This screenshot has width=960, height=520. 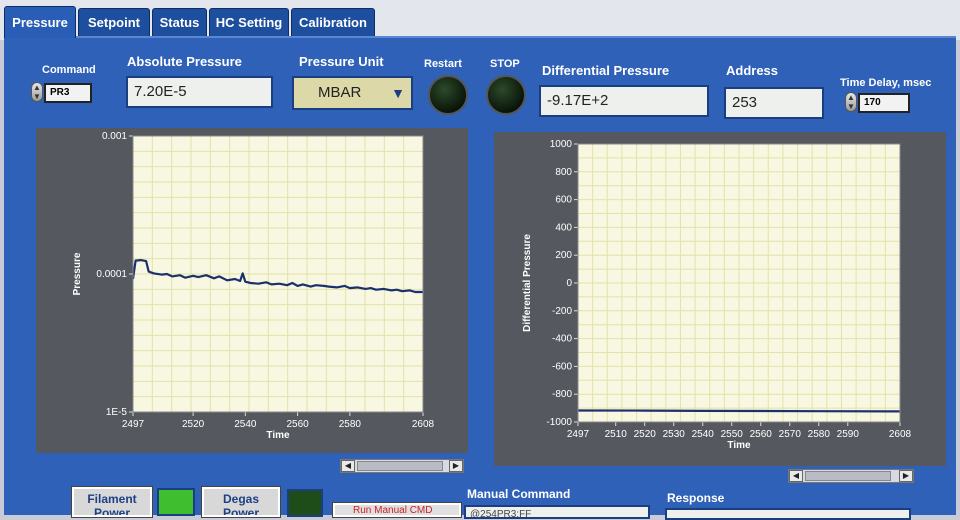 What do you see at coordinates (559, 422) in the screenshot?
I see `y-tick-label: -1000` at bounding box center [559, 422].